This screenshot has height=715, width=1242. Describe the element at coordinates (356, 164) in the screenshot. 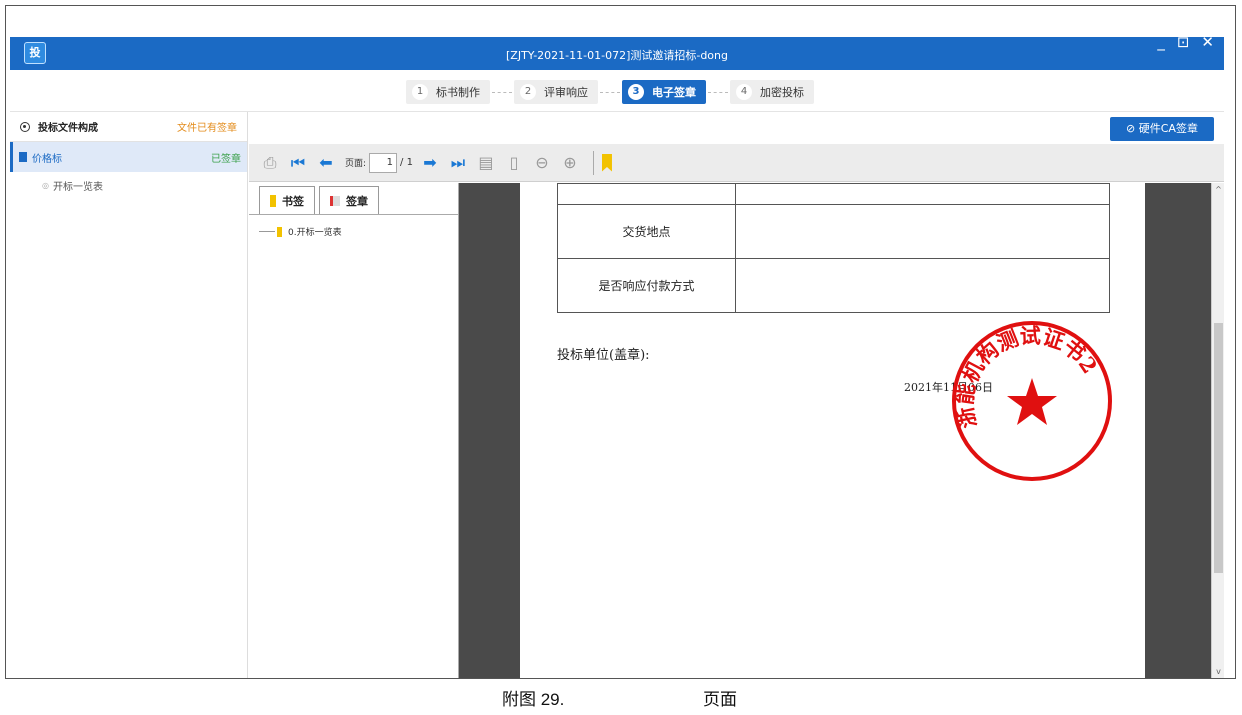

I see `page-label: 页面:` at that location.